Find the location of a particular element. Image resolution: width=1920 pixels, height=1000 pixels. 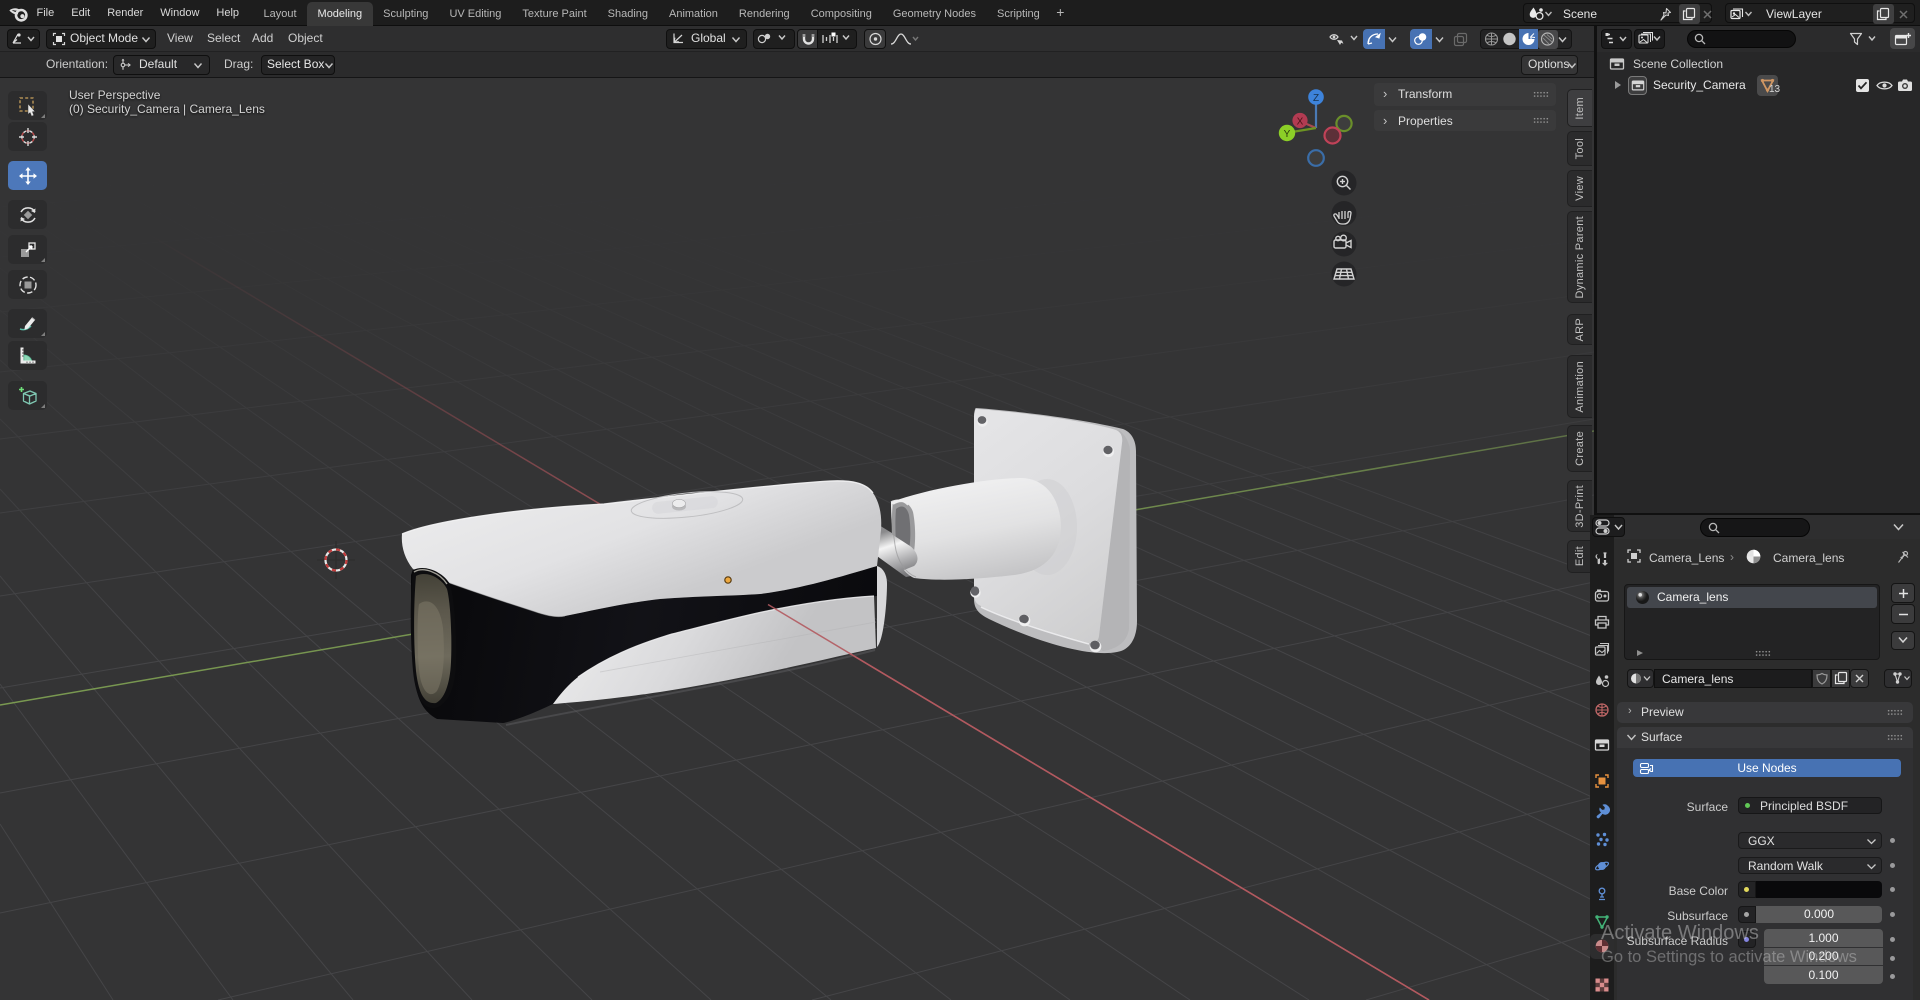

svg-text: Z is located at coordinates (1316, 98).